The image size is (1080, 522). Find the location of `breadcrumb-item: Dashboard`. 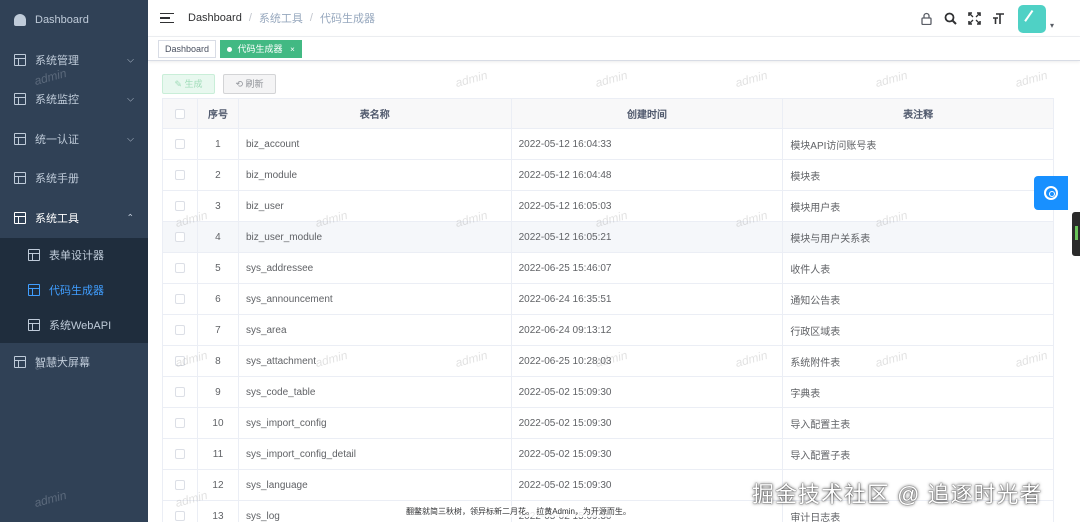

breadcrumb-item: Dashboard is located at coordinates (215, 18).